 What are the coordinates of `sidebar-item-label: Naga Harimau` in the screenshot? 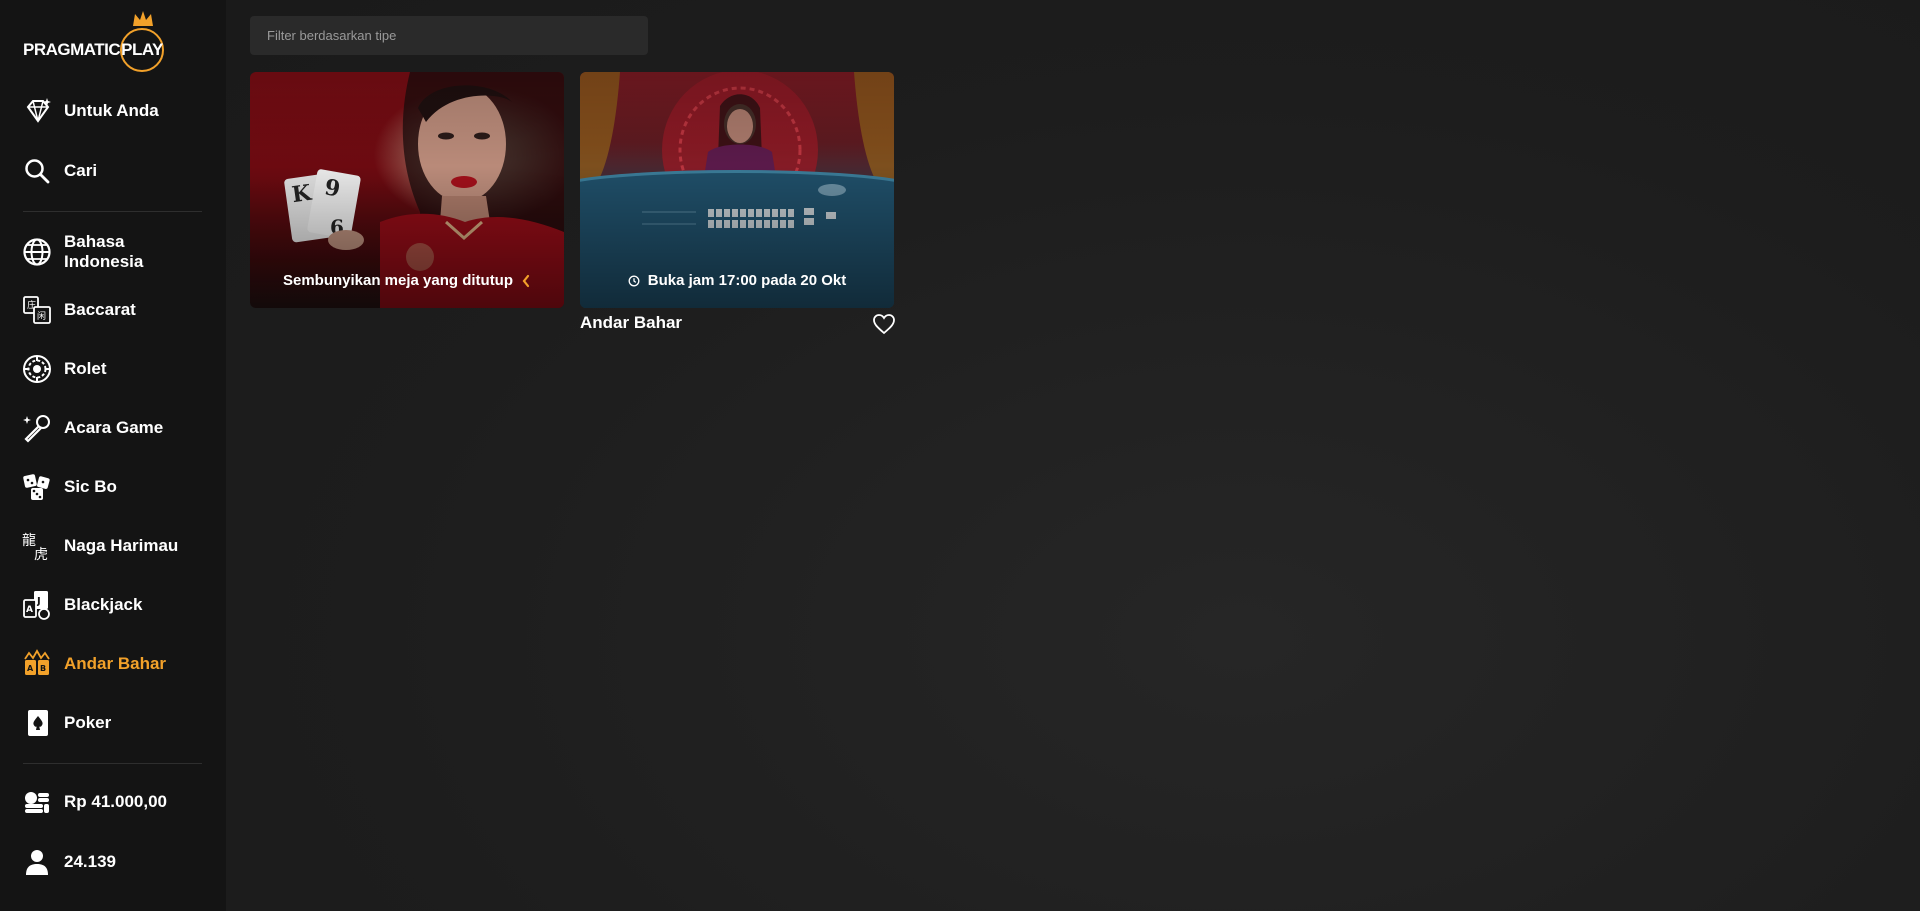 It's located at (121, 545).